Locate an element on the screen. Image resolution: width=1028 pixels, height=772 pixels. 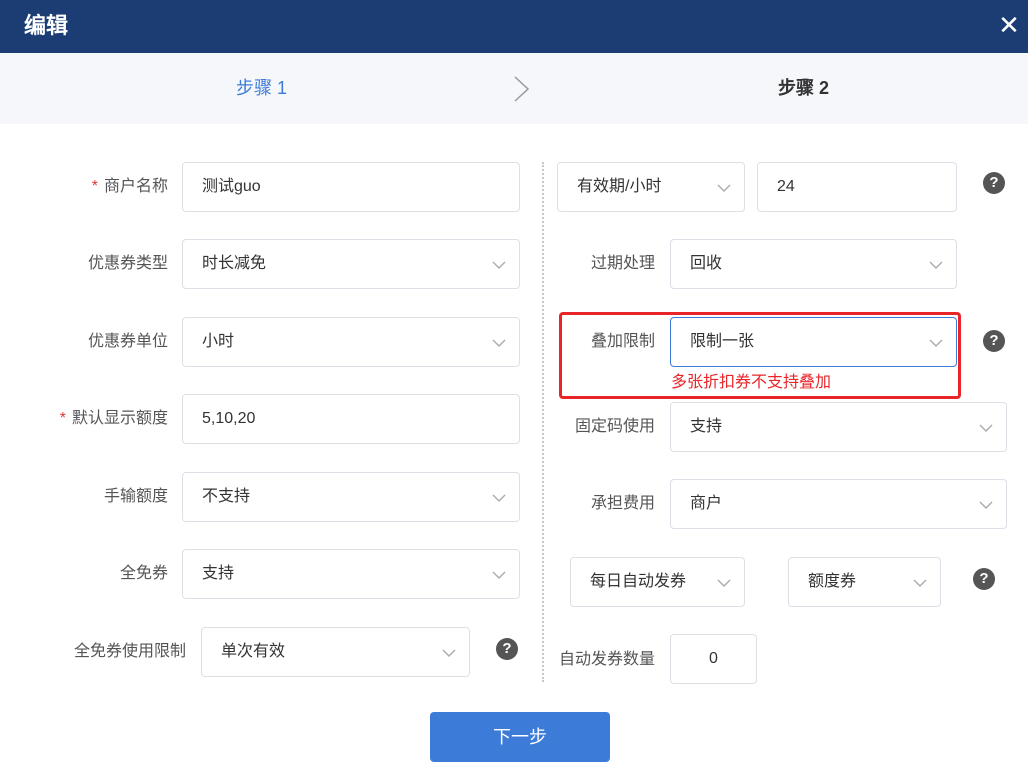
validity-hours-input: 24 is located at coordinates (857, 187).